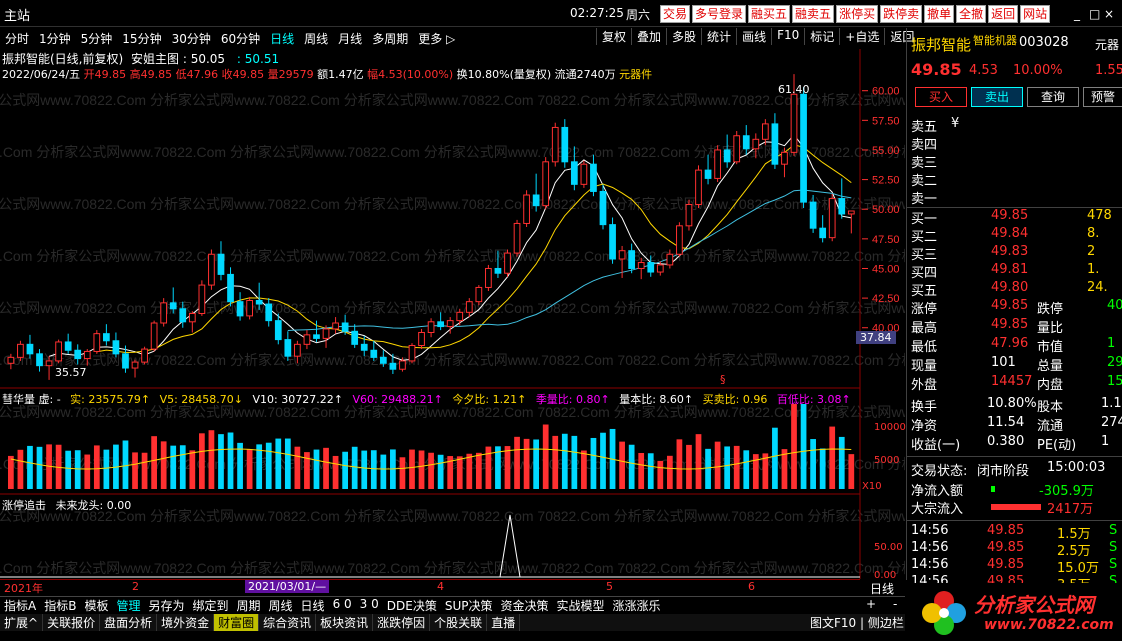 The image size is (1122, 641). I want to click on sell-level-label: 卖三, so click(924, 163).